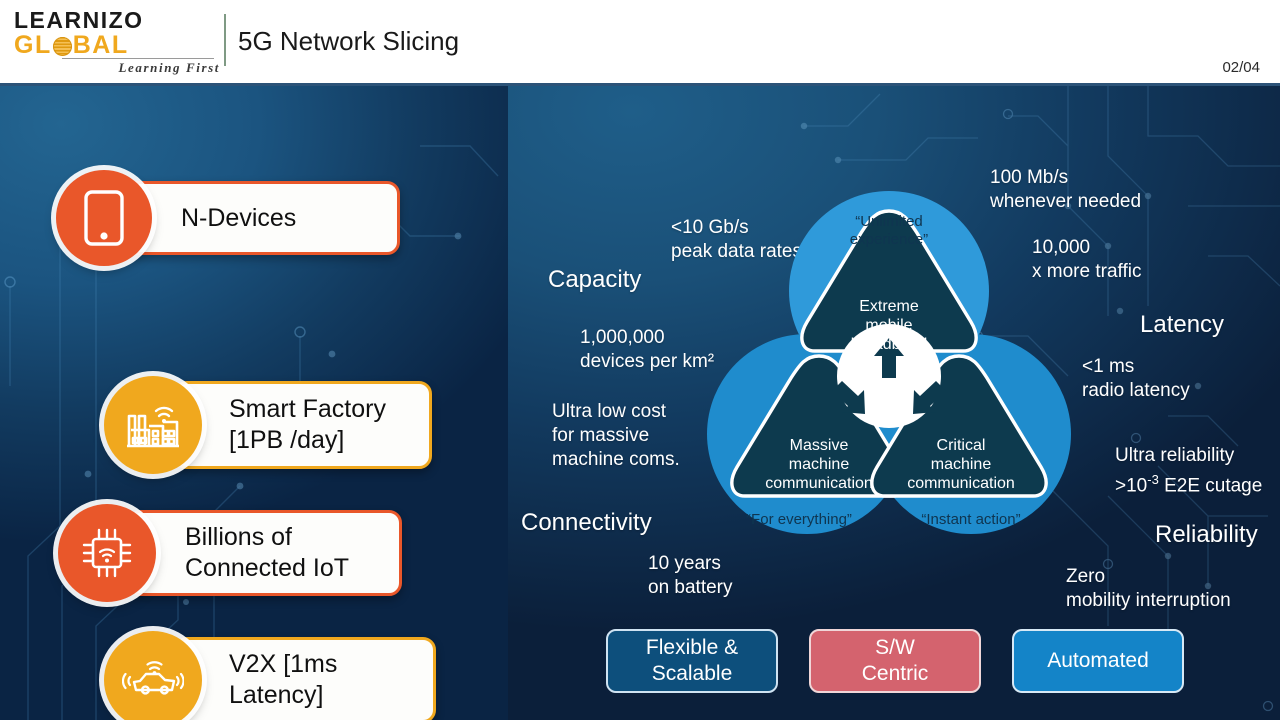 The image size is (1280, 720). What do you see at coordinates (889, 306) in the screenshot?
I see `petal-title-top: Extreme` at bounding box center [889, 306].